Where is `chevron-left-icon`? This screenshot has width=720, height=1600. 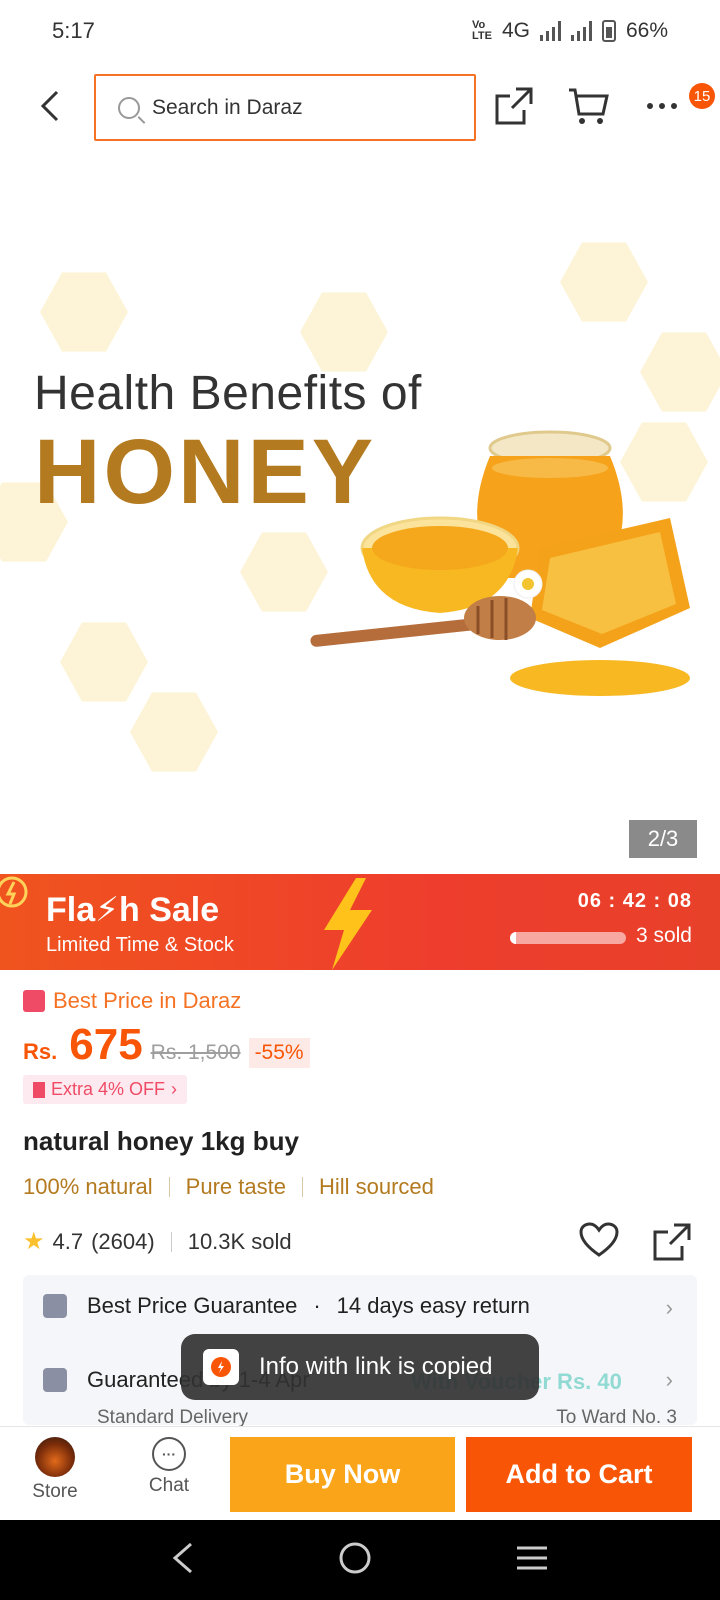 chevron-left-icon is located at coordinates (49, 106).